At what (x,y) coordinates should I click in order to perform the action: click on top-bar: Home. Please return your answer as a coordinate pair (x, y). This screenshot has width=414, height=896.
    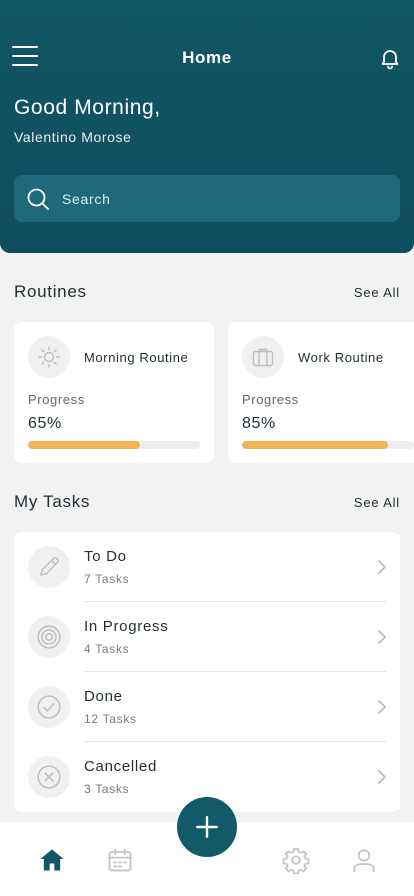
    Looking at the image, I should click on (207, 58).